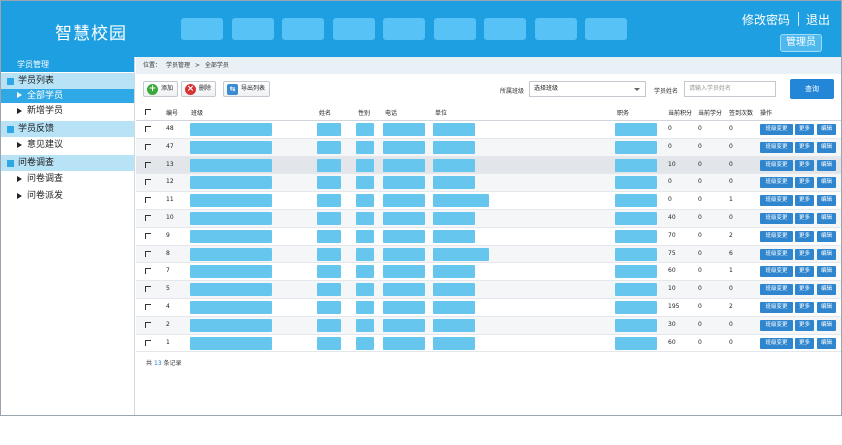  Describe the element at coordinates (152, 65) in the screenshot. I see `breadcrumb-prefix: 位置：` at that location.